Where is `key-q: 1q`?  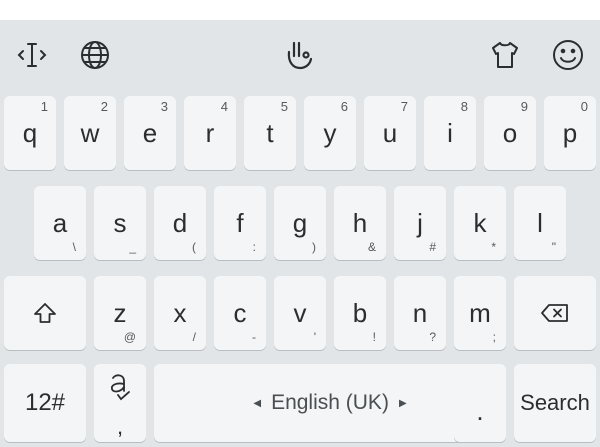
key-q: 1q is located at coordinates (30, 133).